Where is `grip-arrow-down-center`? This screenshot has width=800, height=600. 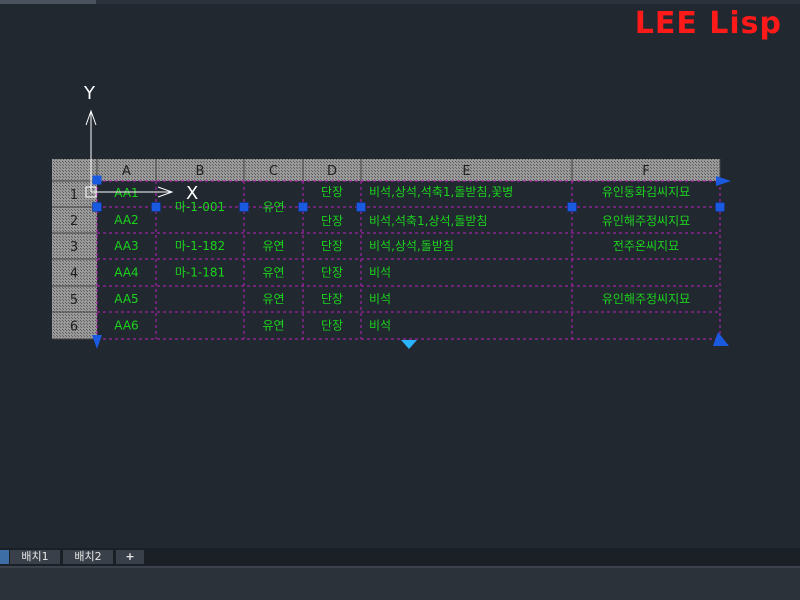 grip-arrow-down-center is located at coordinates (409, 344).